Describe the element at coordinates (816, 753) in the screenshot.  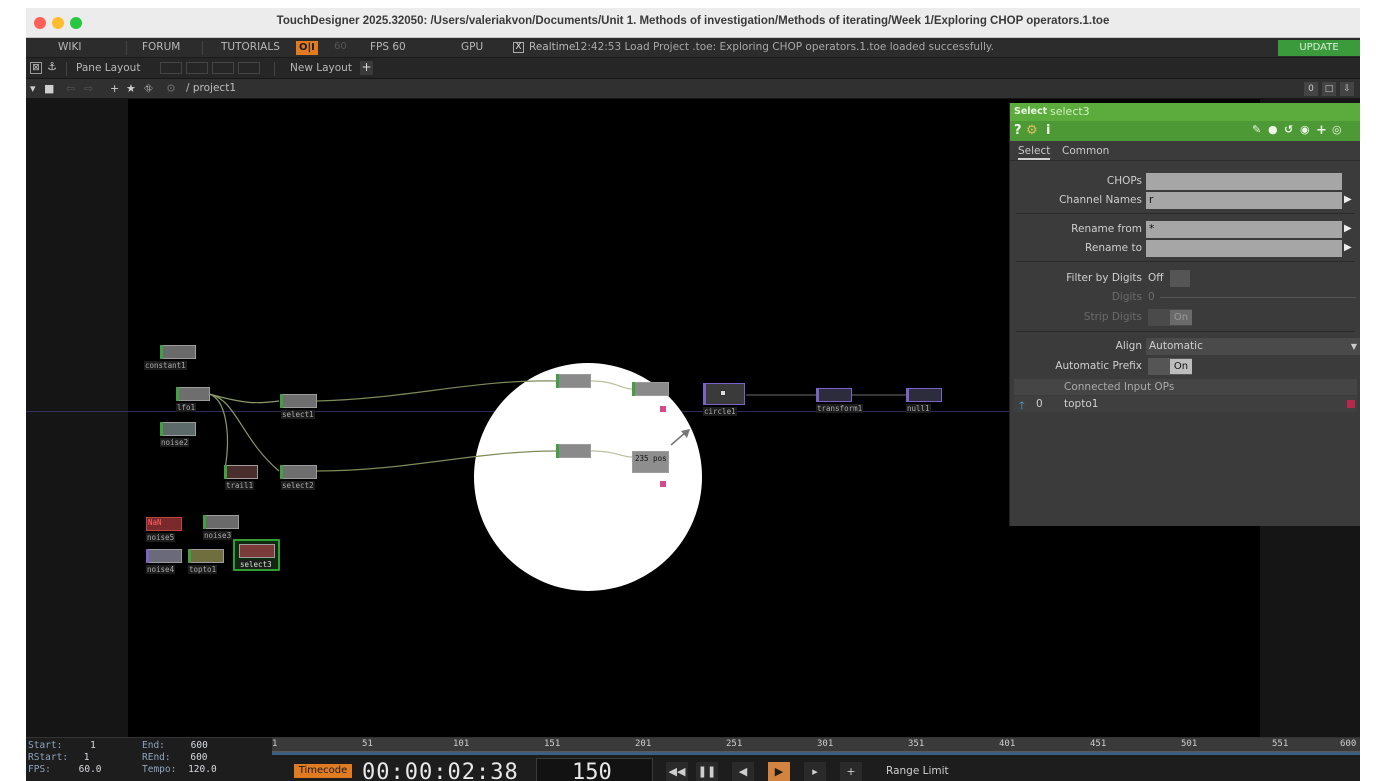
I see `timeline-range-bar` at that location.